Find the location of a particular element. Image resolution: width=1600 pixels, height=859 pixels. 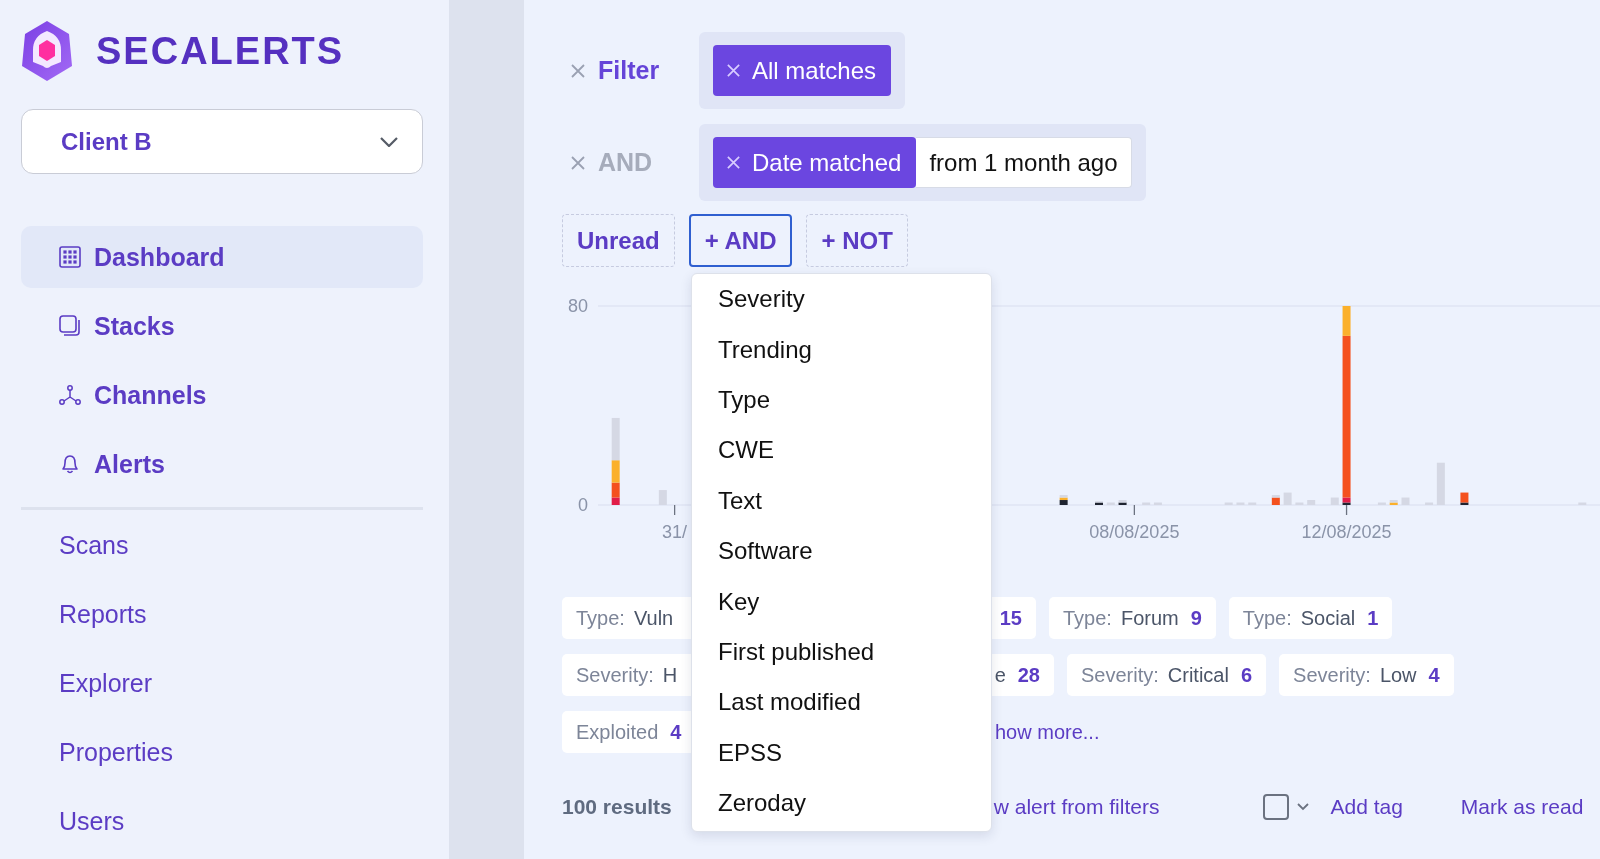

filter-connector: AND is located at coordinates (626, 162).